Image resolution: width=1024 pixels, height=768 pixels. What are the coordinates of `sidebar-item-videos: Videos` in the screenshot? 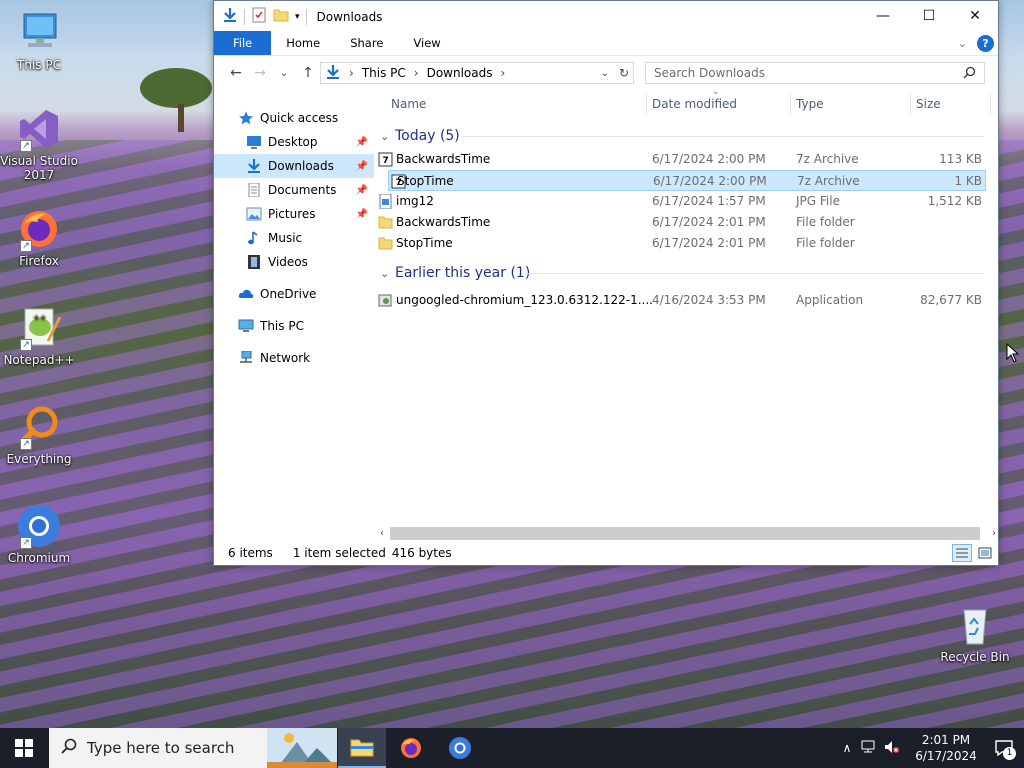 It's located at (294, 262).